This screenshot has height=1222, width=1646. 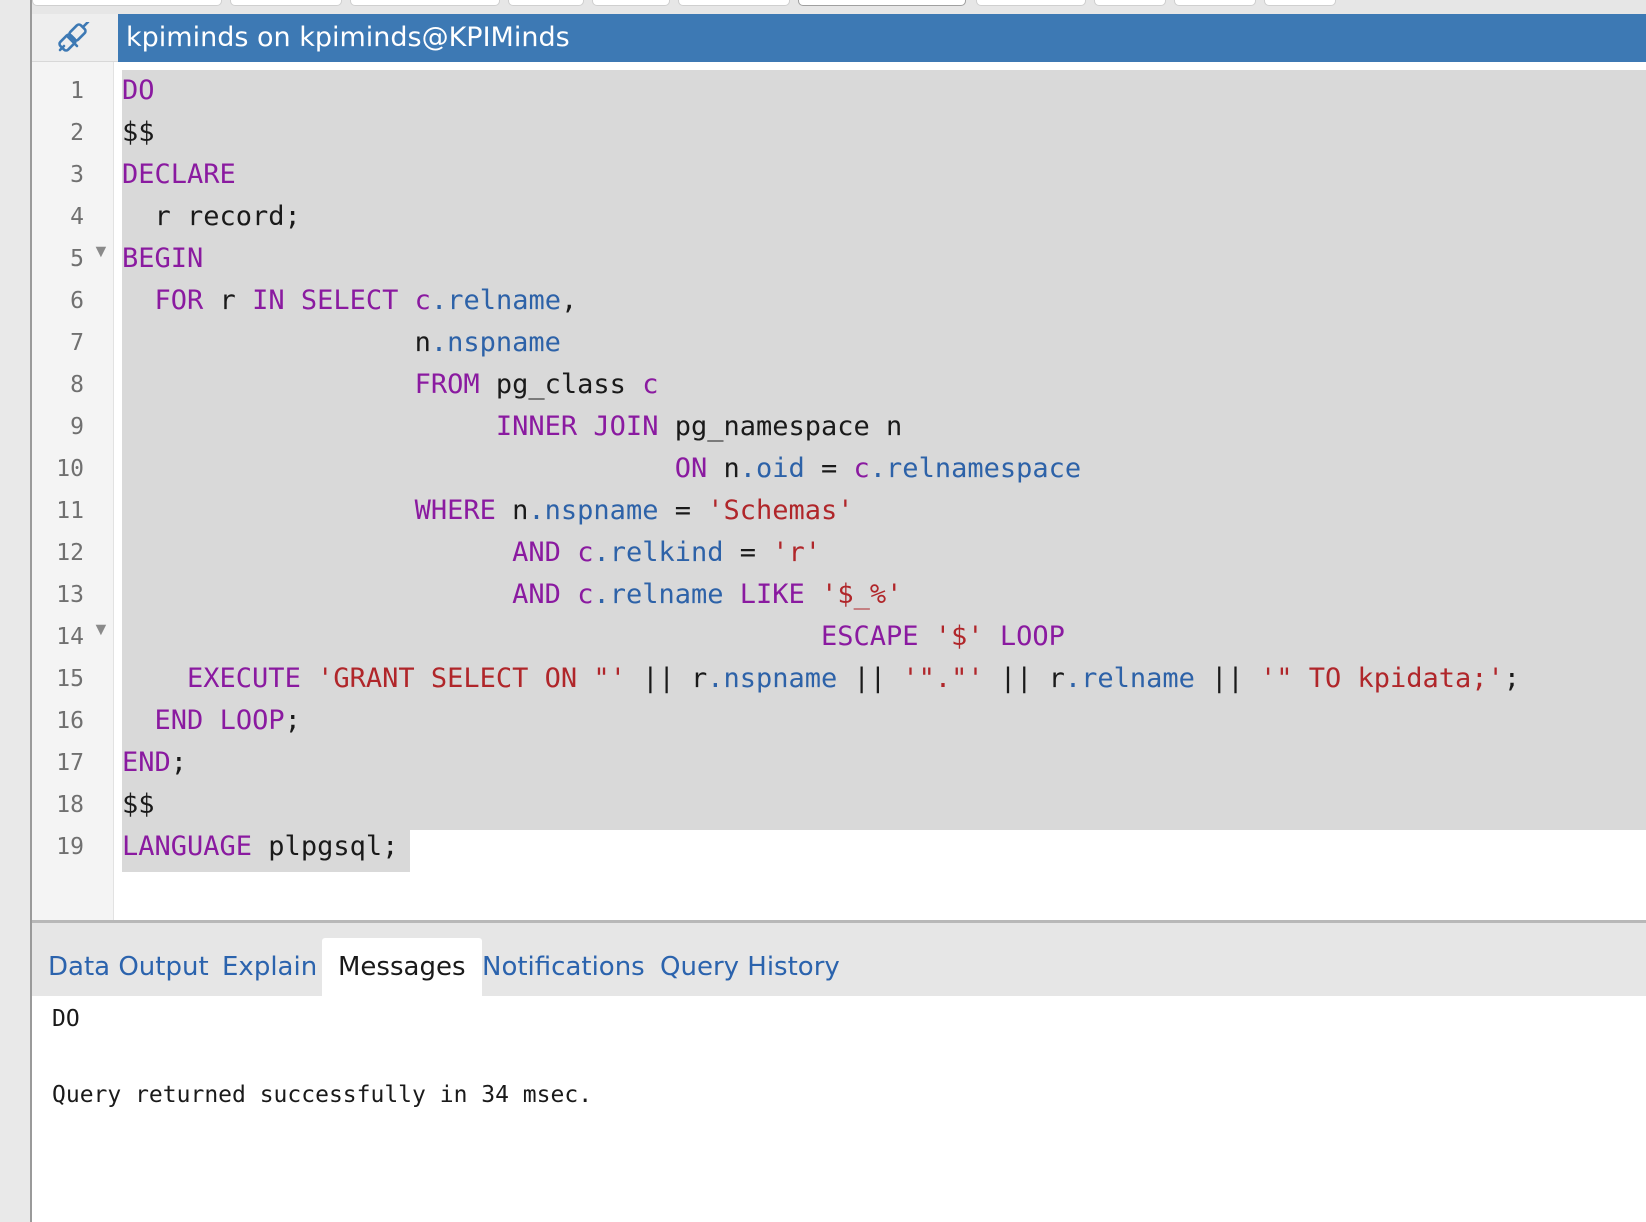 I want to click on code-line: 5 ▼ BEGIN, so click(x=839, y=259).